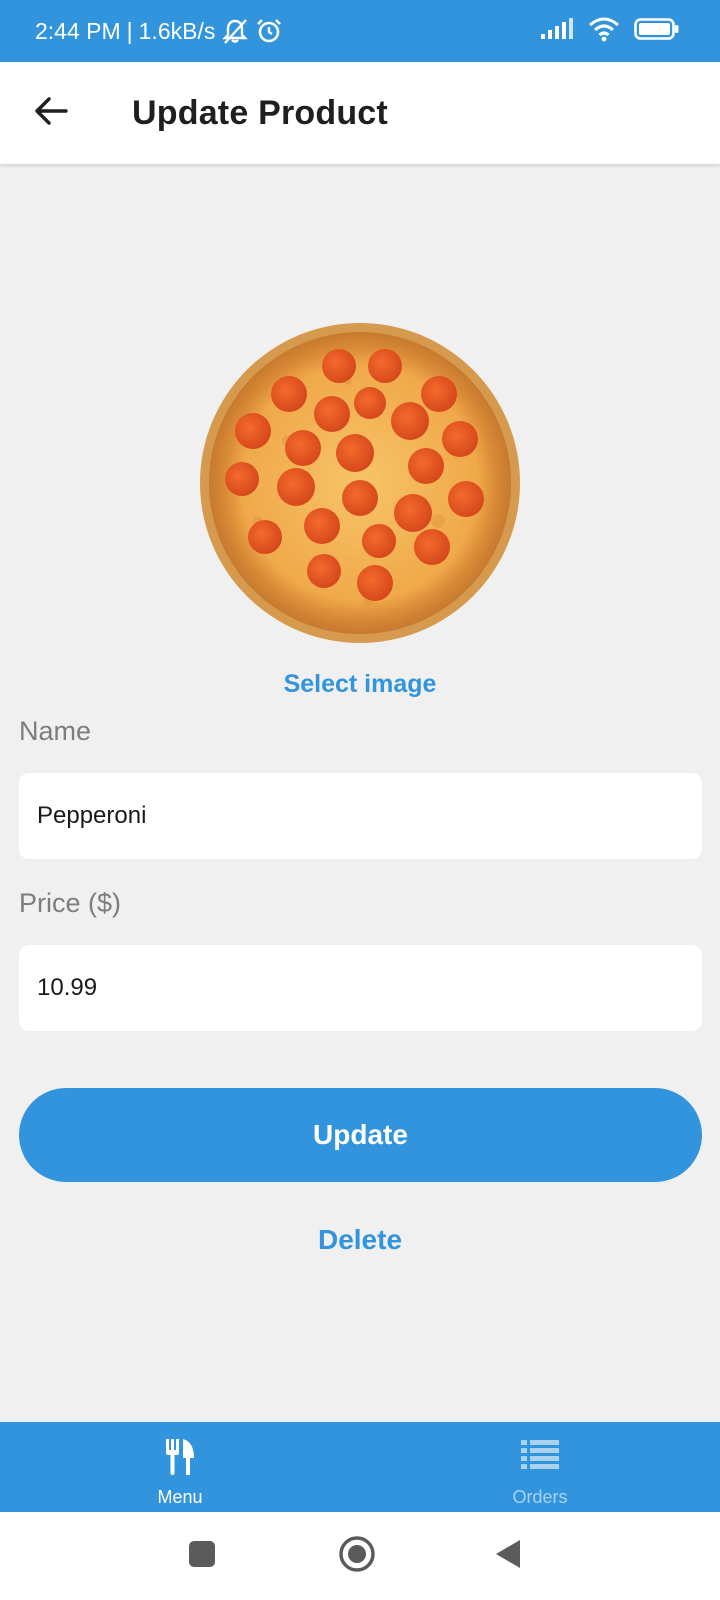 This screenshot has height=1600, width=720. Describe the element at coordinates (235, 31) in the screenshot. I see `mute-notifications-icon` at that location.